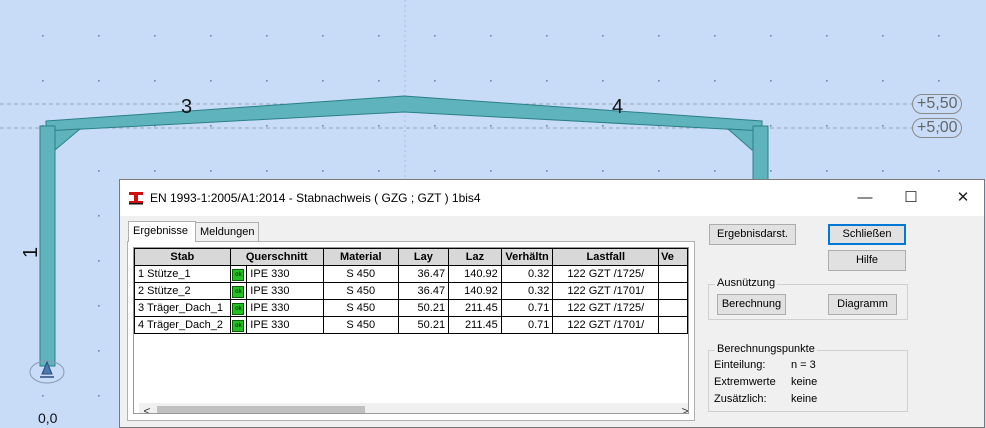 This screenshot has height=428, width=986. I want to click on col-header-material: Material, so click(360, 257).